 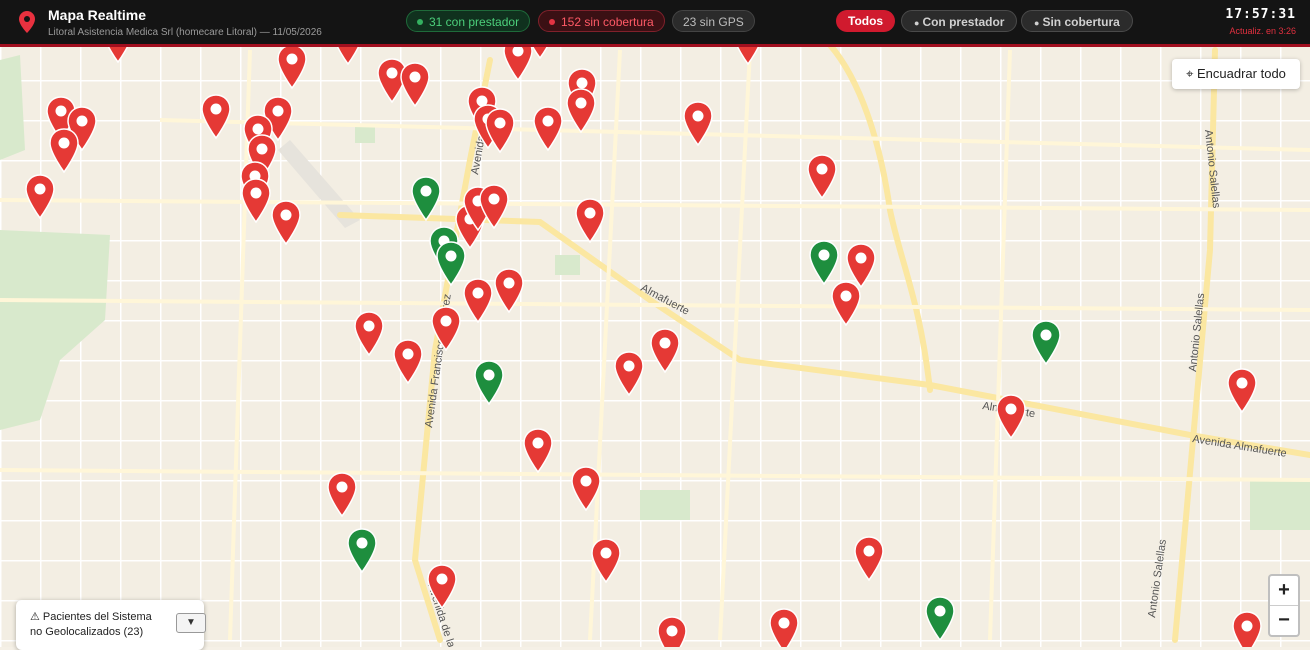 I want to click on filter-with-provider-button: ● Con prestador, so click(x=959, y=21).